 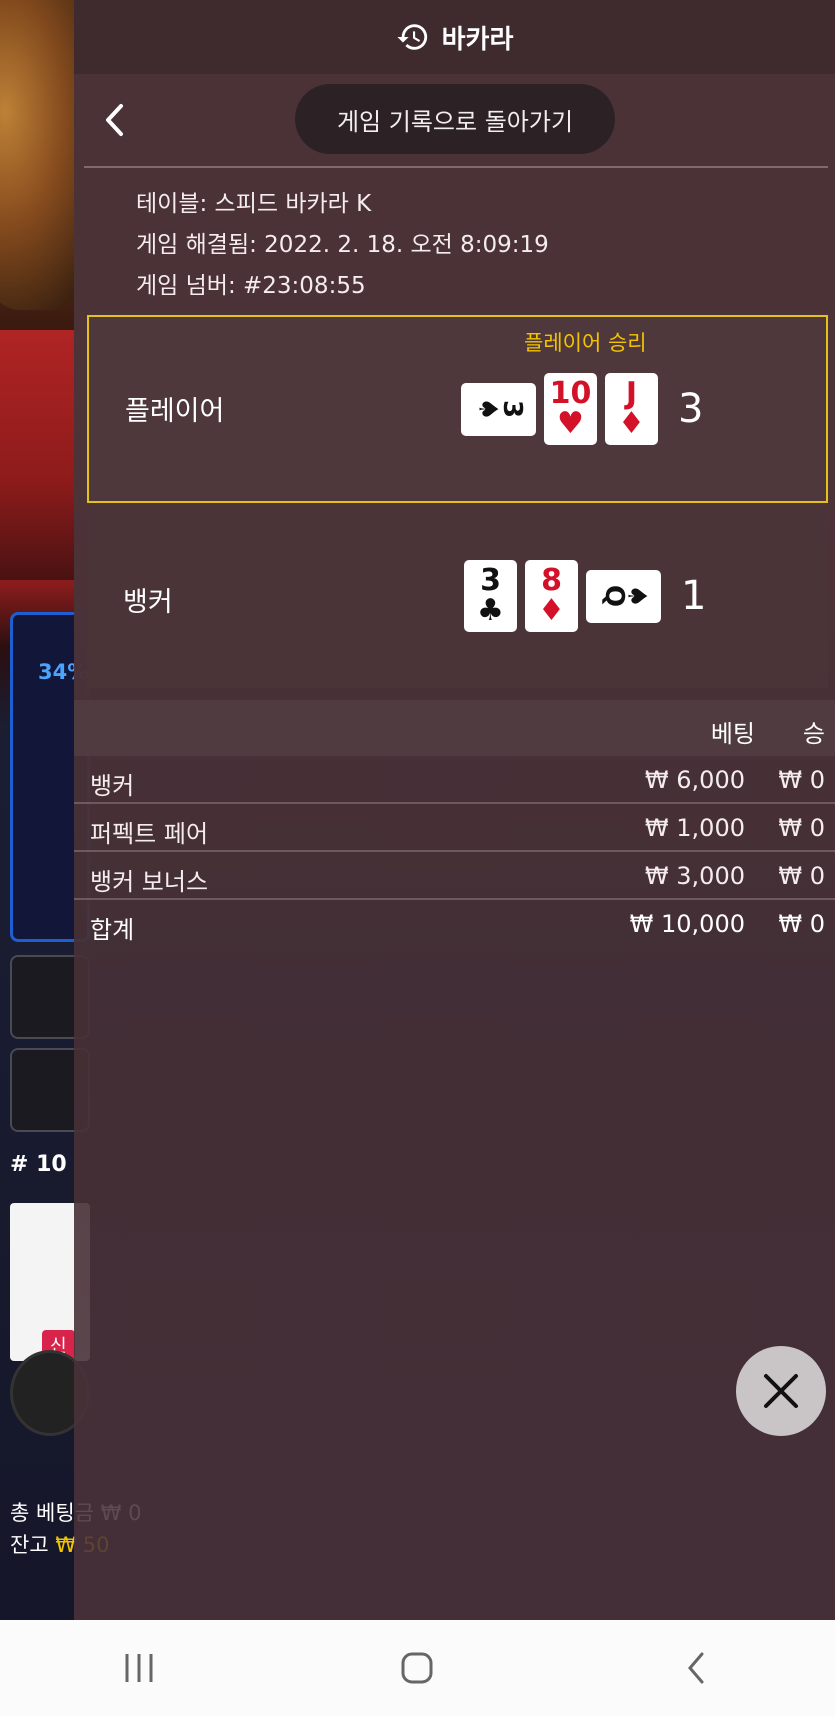 I want to click on divider, so click(x=456, y=167).